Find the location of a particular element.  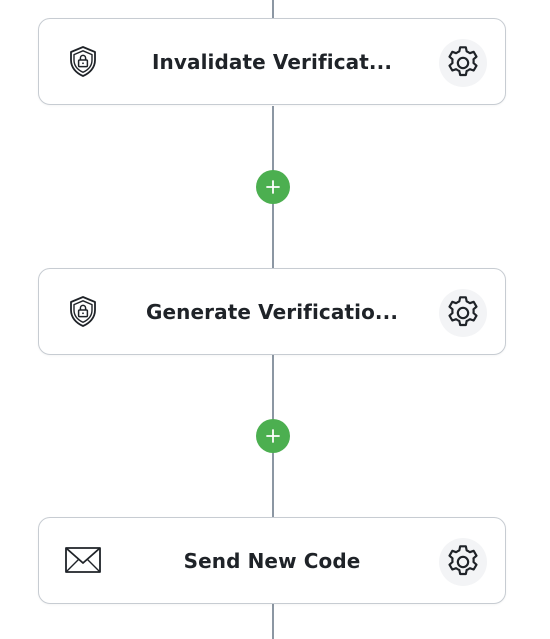

workflow-node-send-new-code: Send New Code is located at coordinates (272, 560).